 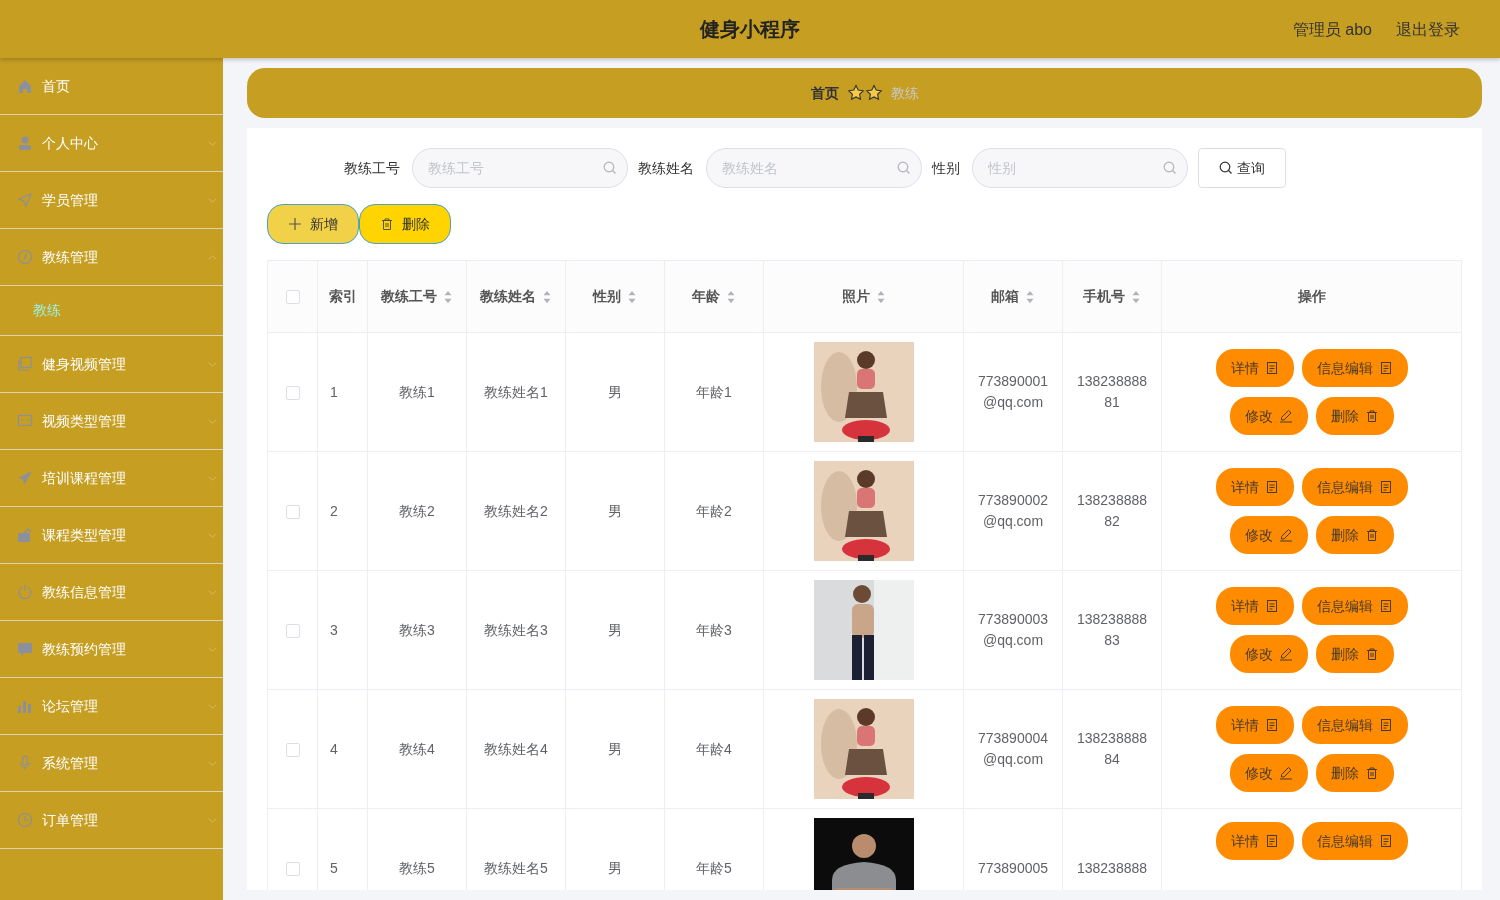 I want to click on table-cell: 教练5, so click(x=417, y=867).